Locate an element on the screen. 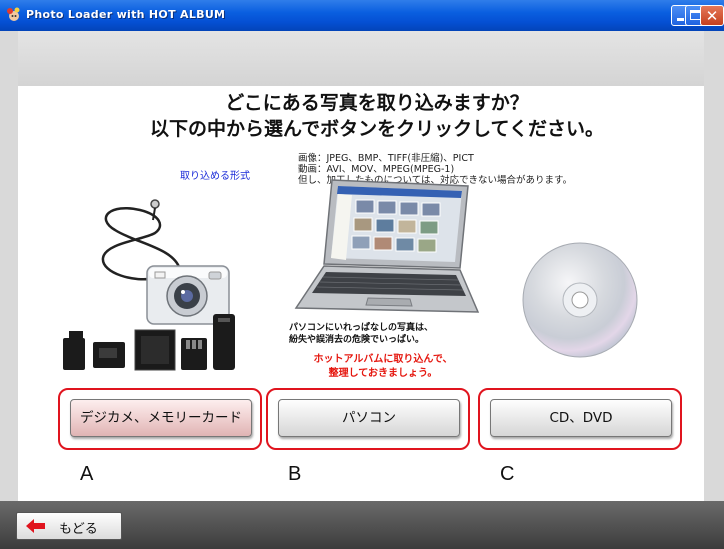  promo-line-2: 整理しておきましょう。 is located at coordinates (383, 373).